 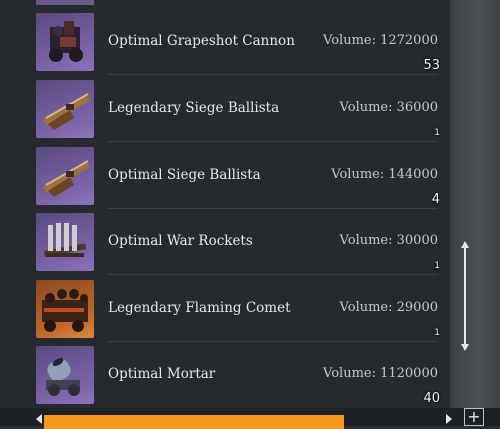 What do you see at coordinates (380, 40) in the screenshot?
I see `item-volume: Volume: 1272000` at bounding box center [380, 40].